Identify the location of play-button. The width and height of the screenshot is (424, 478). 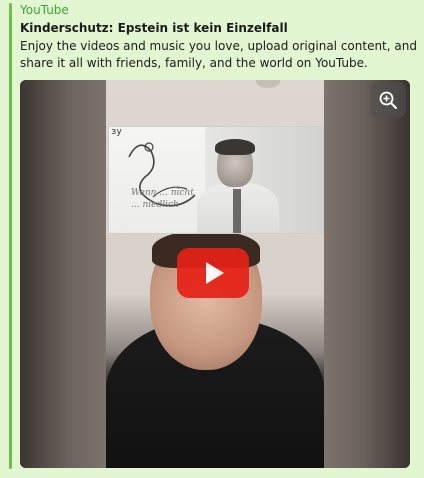
(213, 273).